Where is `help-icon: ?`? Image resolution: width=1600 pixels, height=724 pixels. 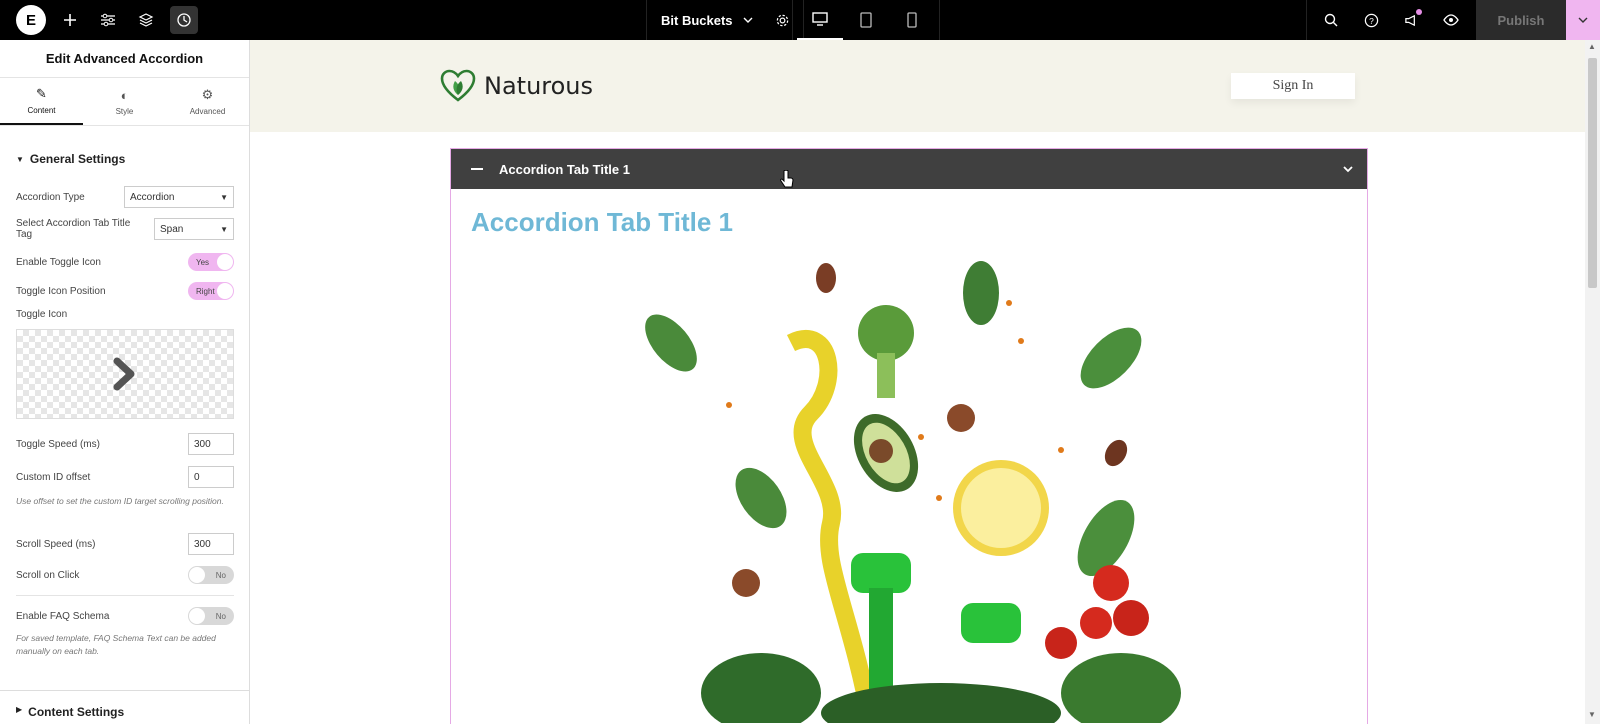
help-icon: ? is located at coordinates (1371, 20).